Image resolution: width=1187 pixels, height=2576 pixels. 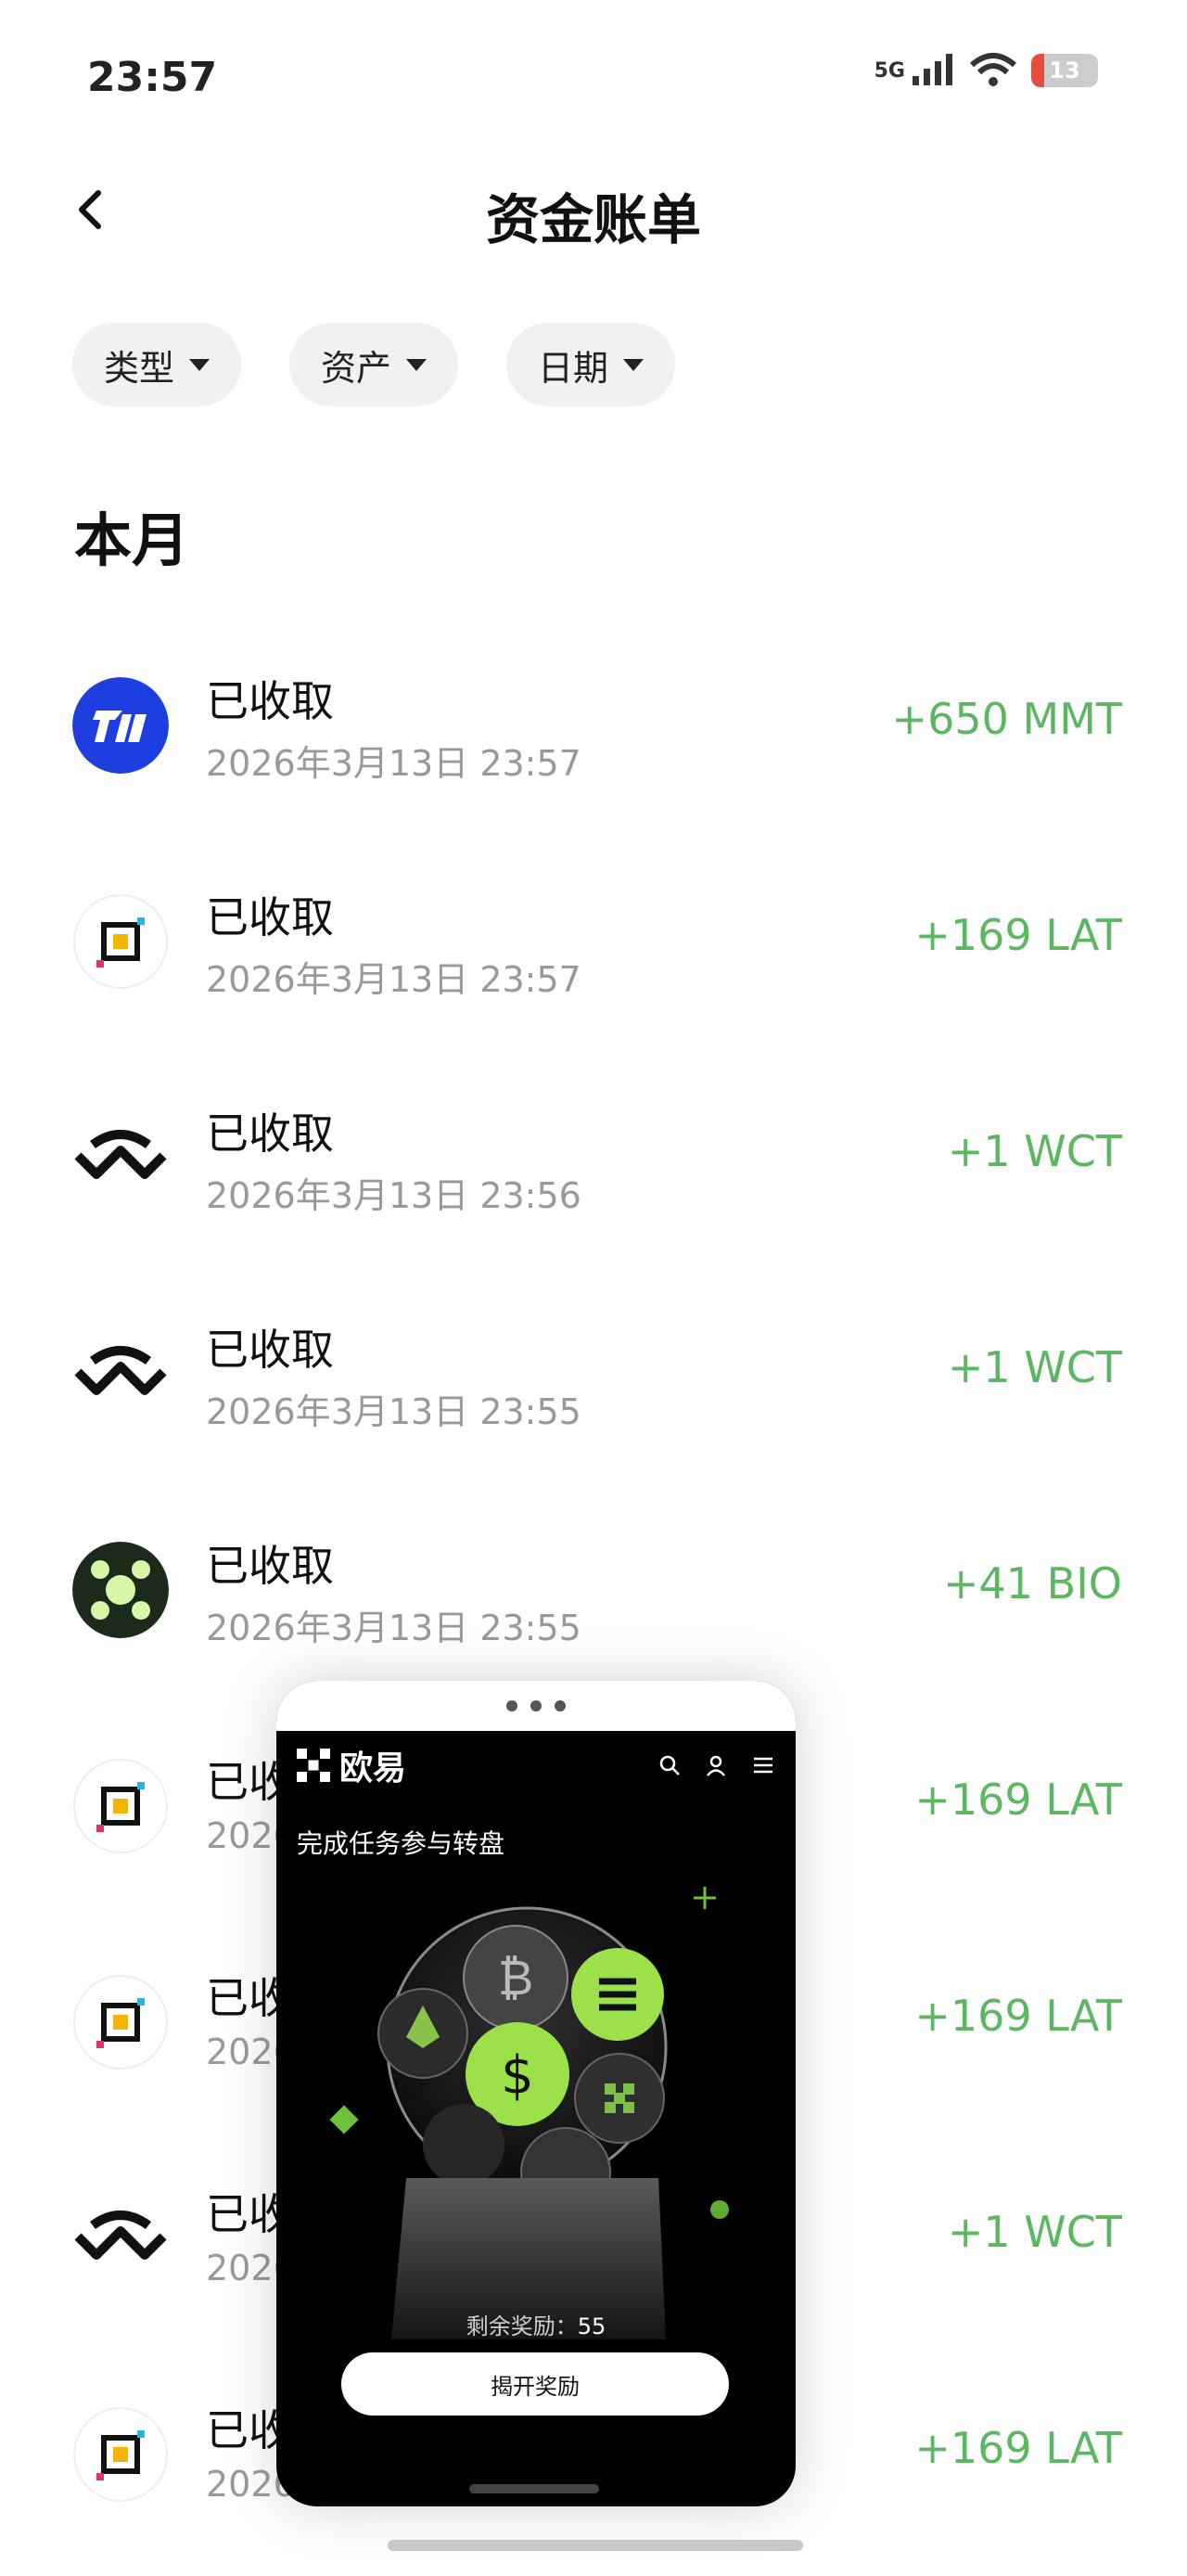 What do you see at coordinates (763, 1765) in the screenshot?
I see `menu-icon` at bounding box center [763, 1765].